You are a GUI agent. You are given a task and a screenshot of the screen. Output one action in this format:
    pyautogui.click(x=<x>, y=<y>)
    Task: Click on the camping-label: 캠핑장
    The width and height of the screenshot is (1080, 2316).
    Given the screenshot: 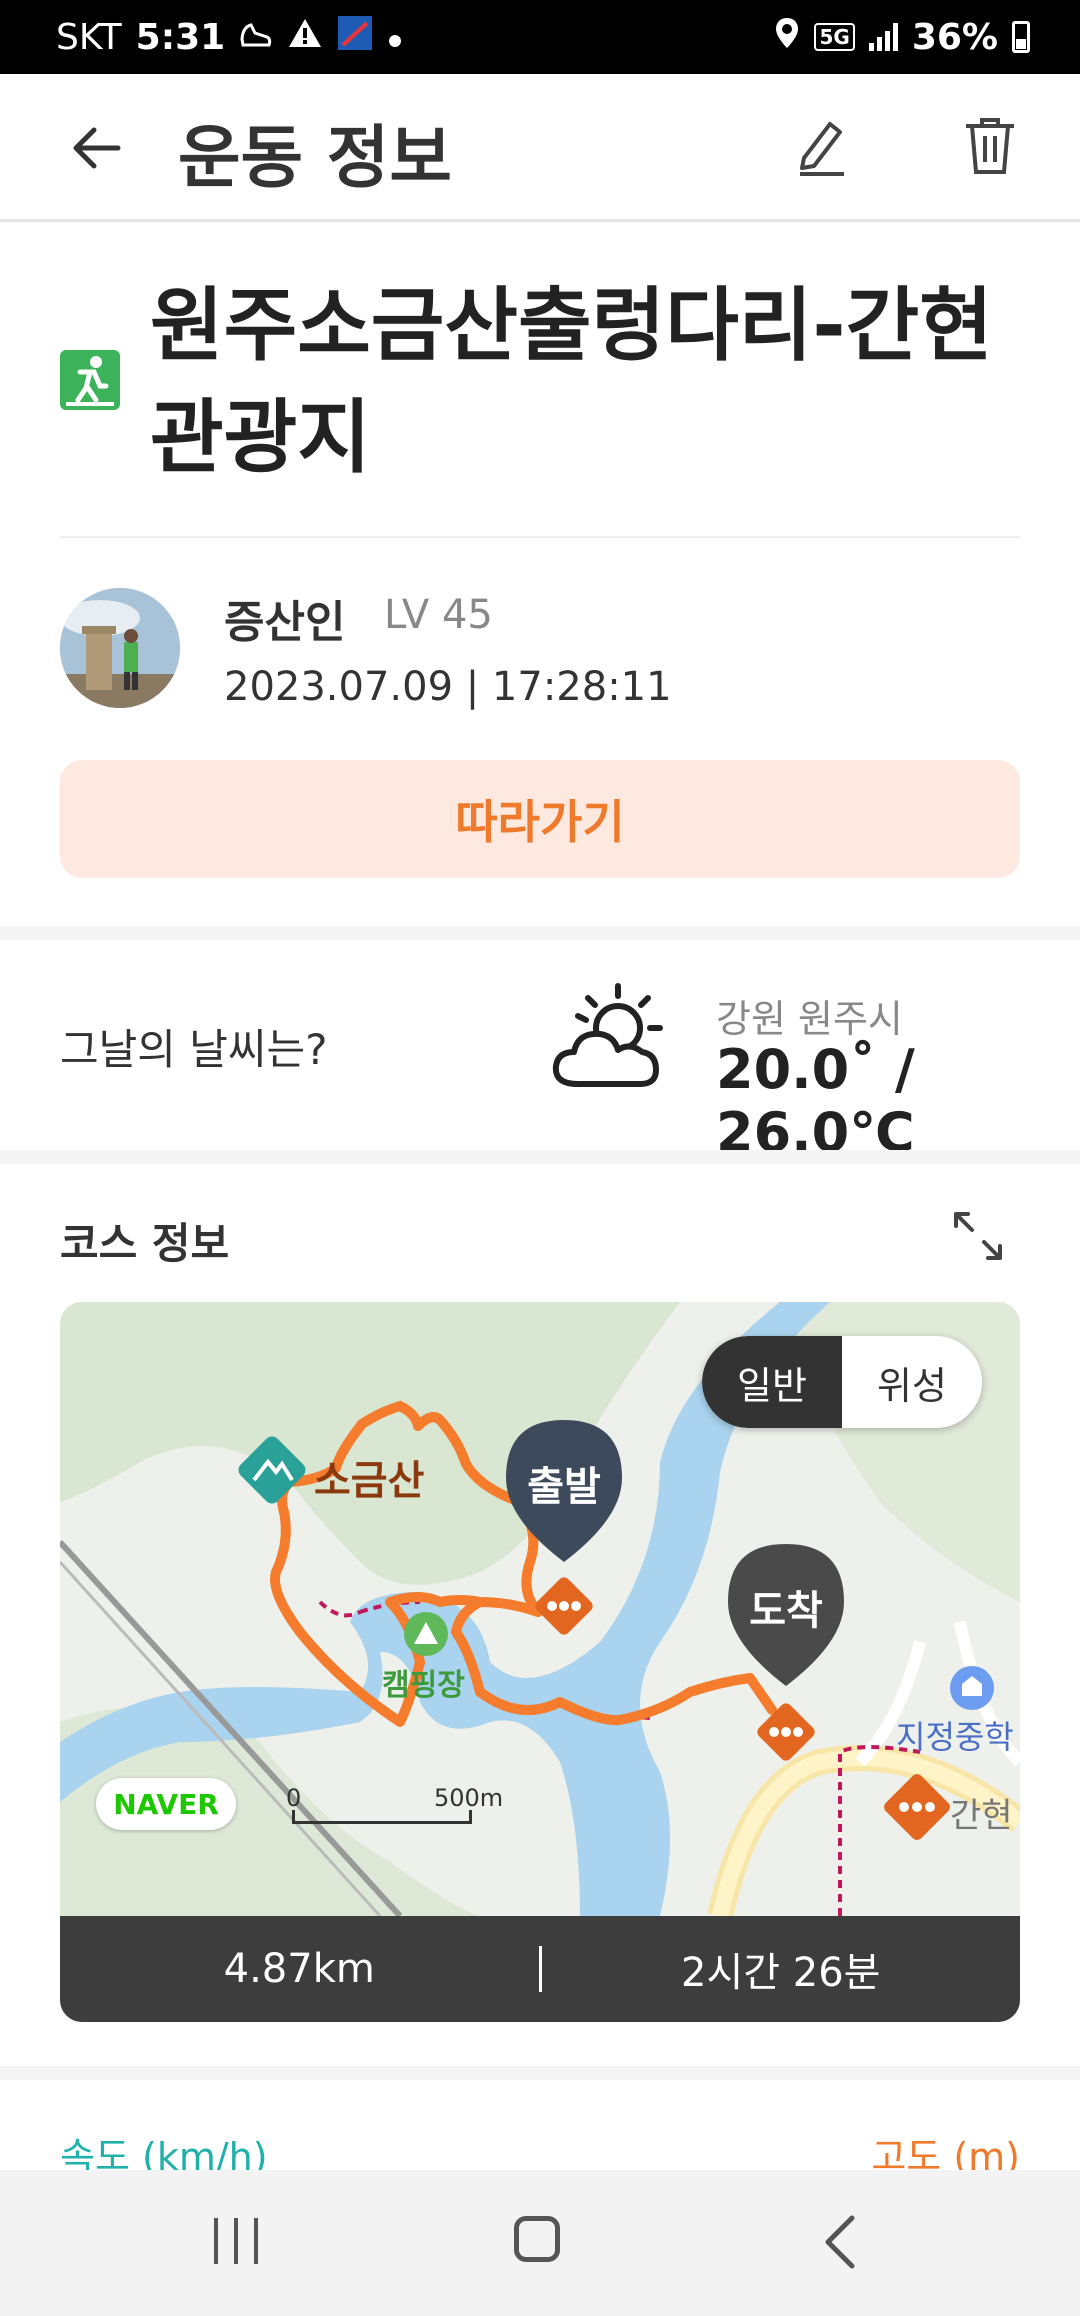 What is the action you would take?
    pyautogui.click(x=423, y=1682)
    